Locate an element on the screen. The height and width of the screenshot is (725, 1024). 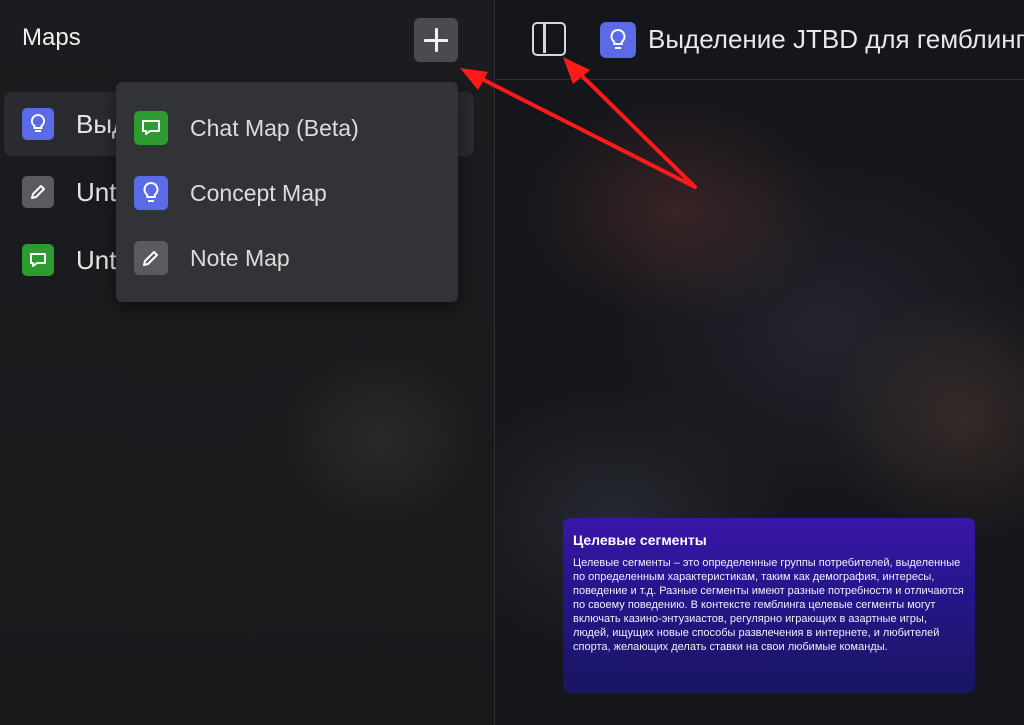
sidebar-toggle-icon is located at coordinates (549, 39).